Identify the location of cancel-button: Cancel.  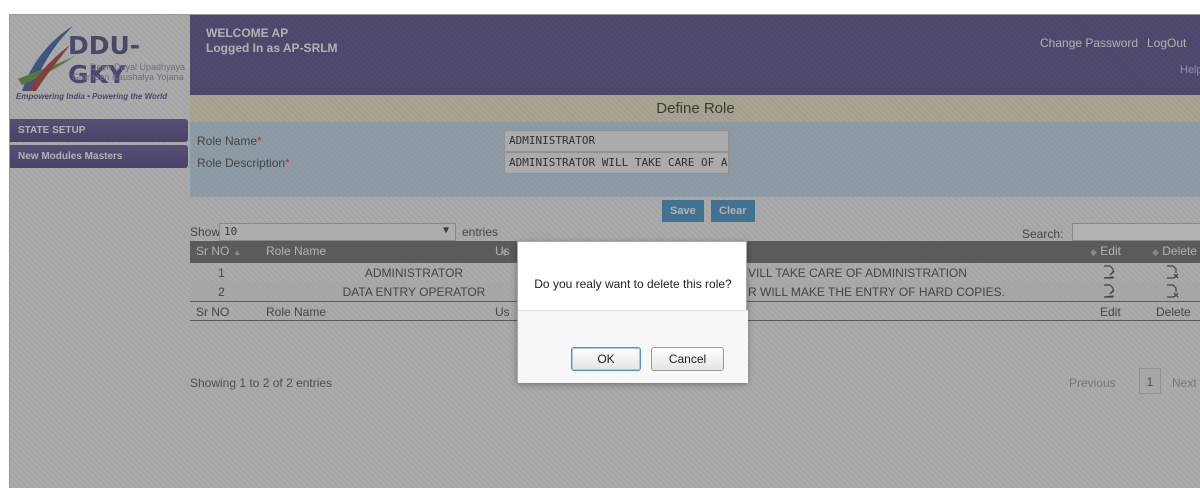
(687, 359).